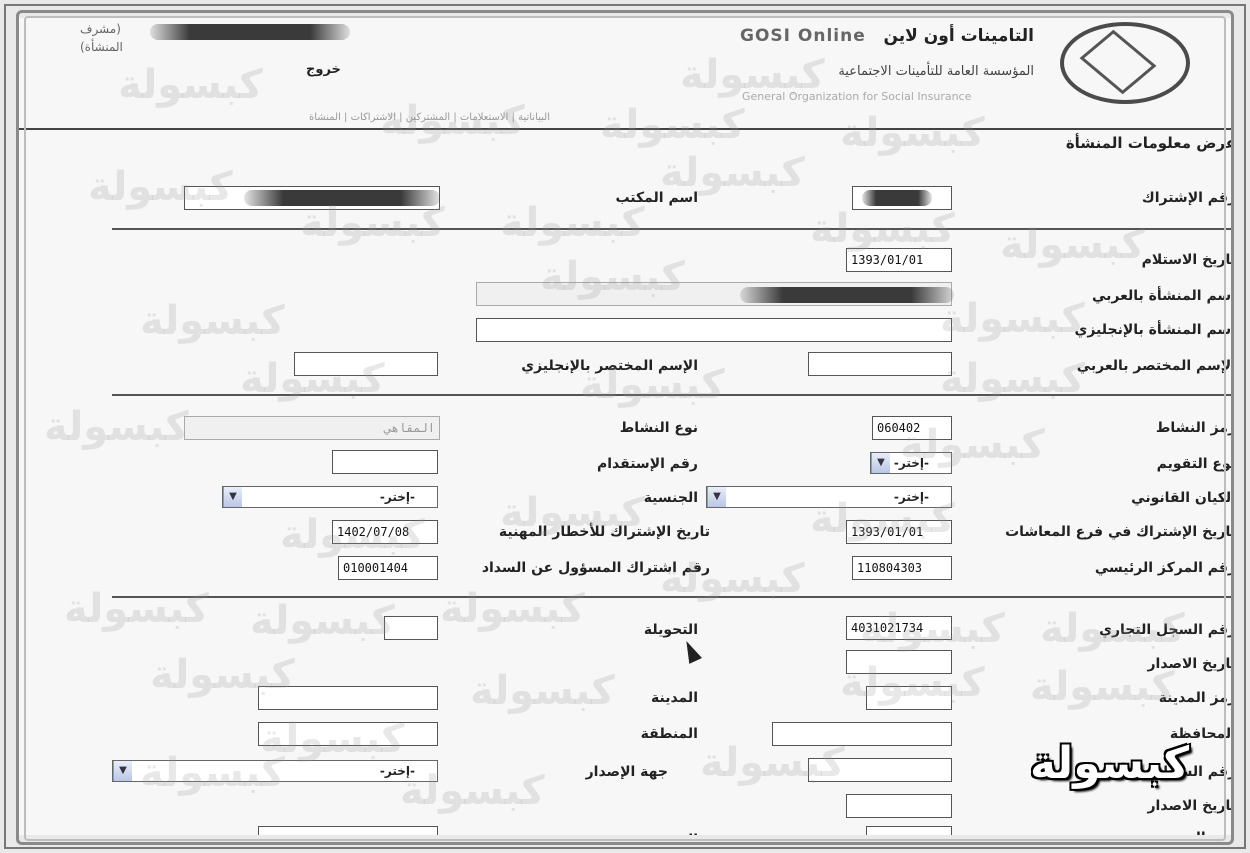  I want to click on redacted-subscription, so click(897, 198).